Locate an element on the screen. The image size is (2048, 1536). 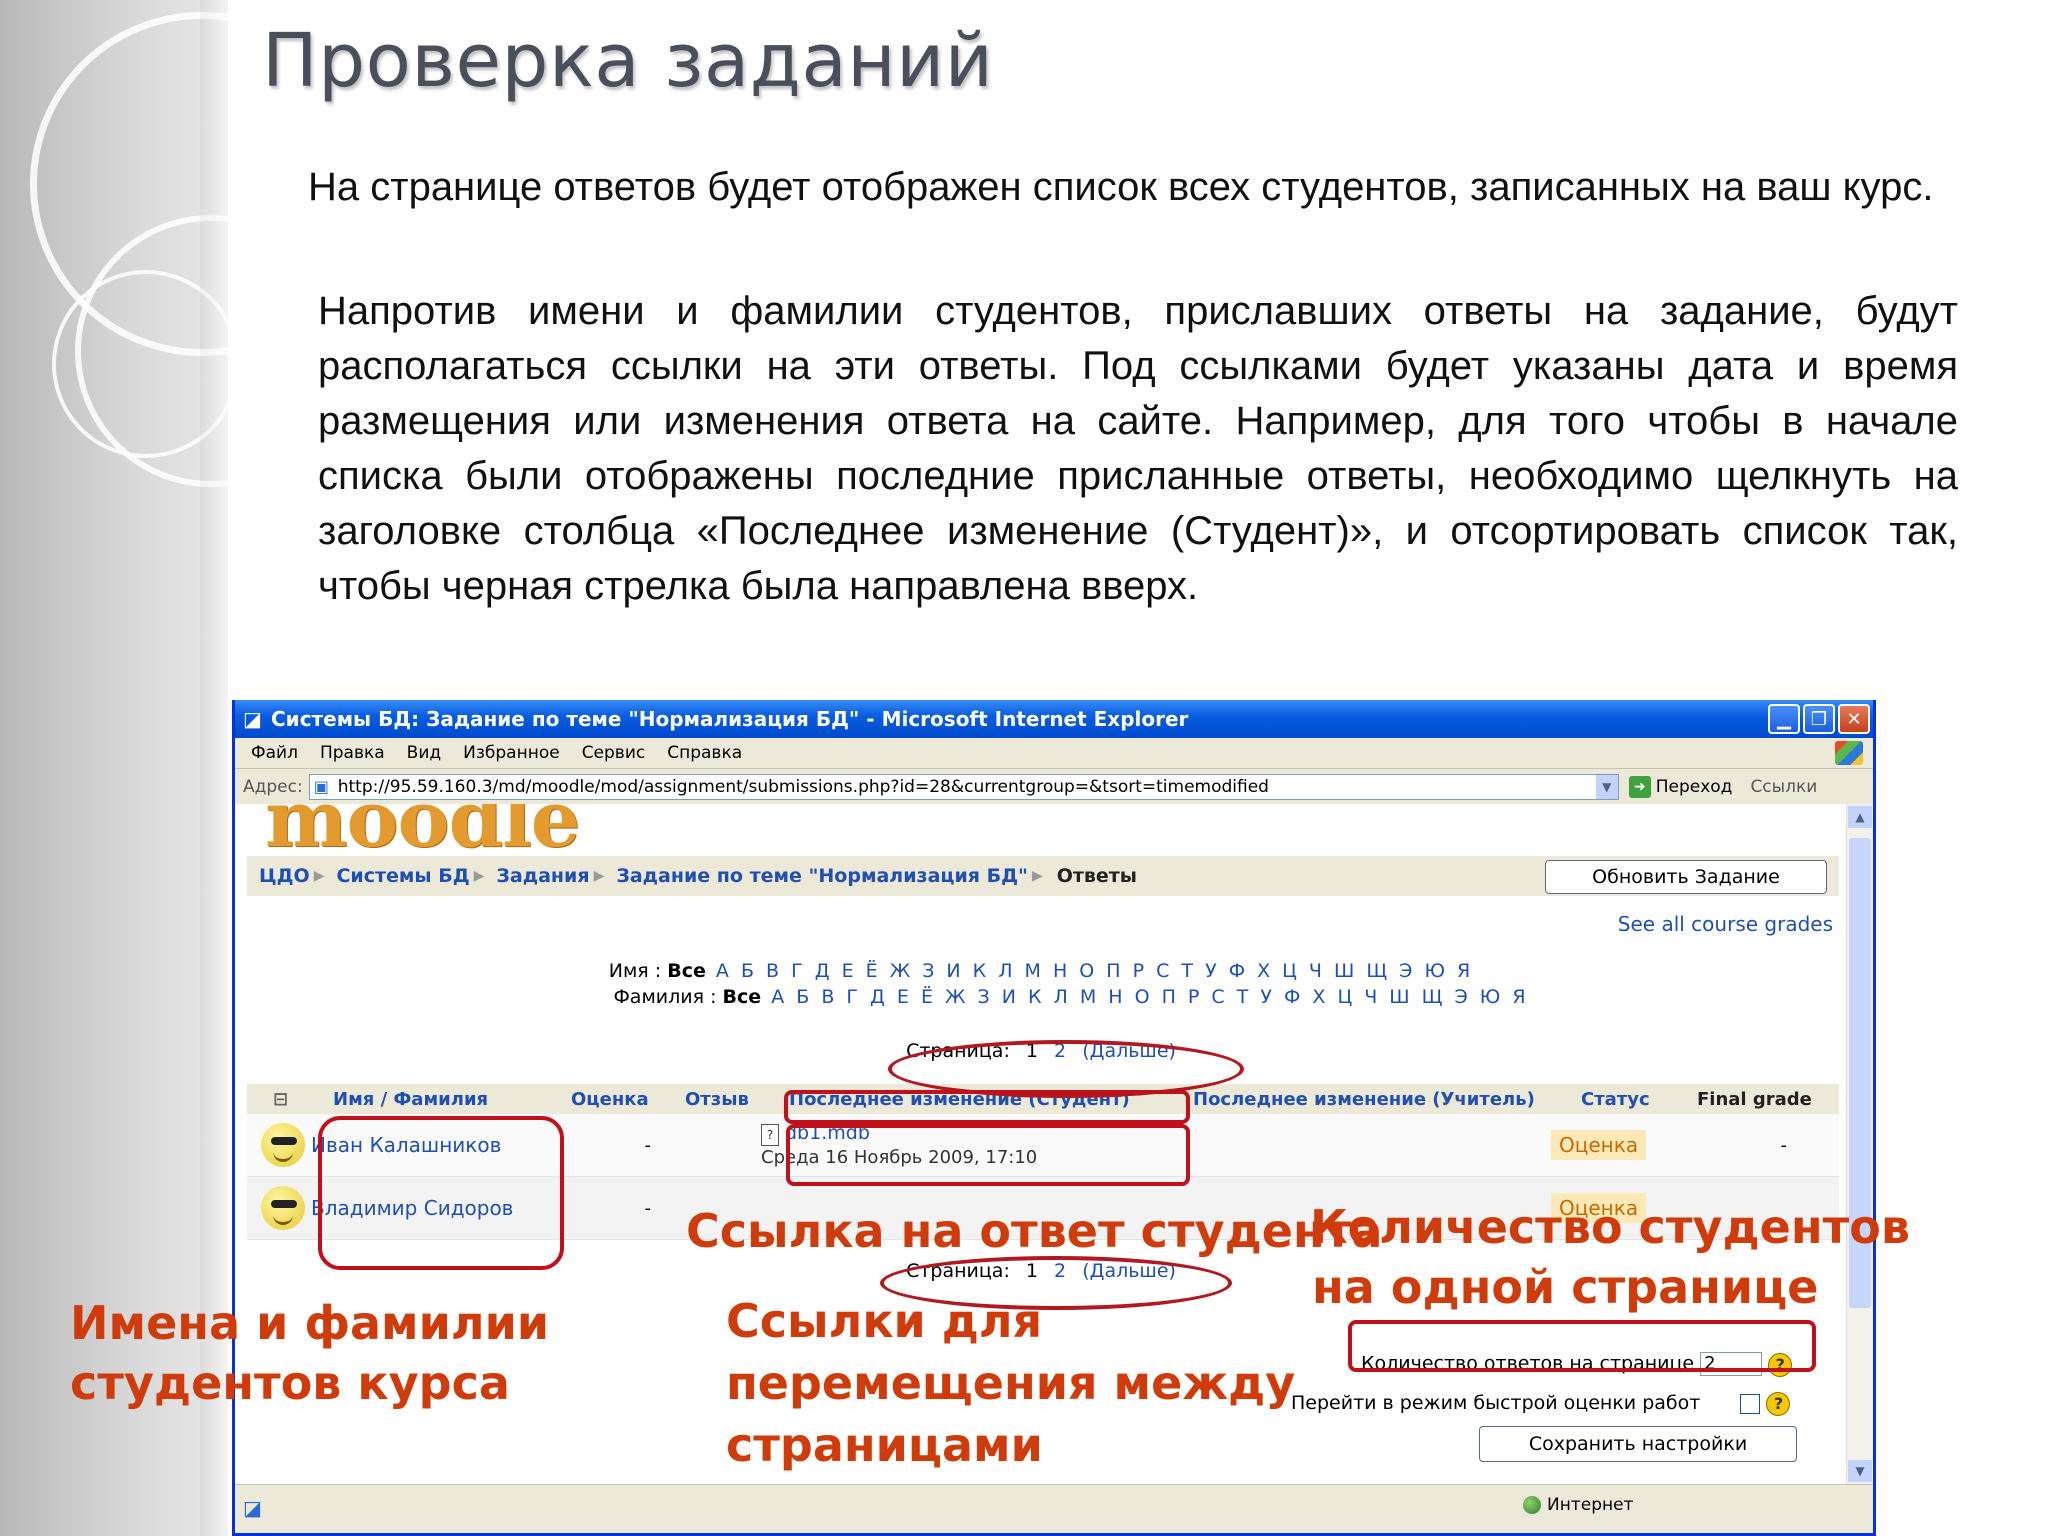
menu-favorites: Избранное is located at coordinates (511, 753).